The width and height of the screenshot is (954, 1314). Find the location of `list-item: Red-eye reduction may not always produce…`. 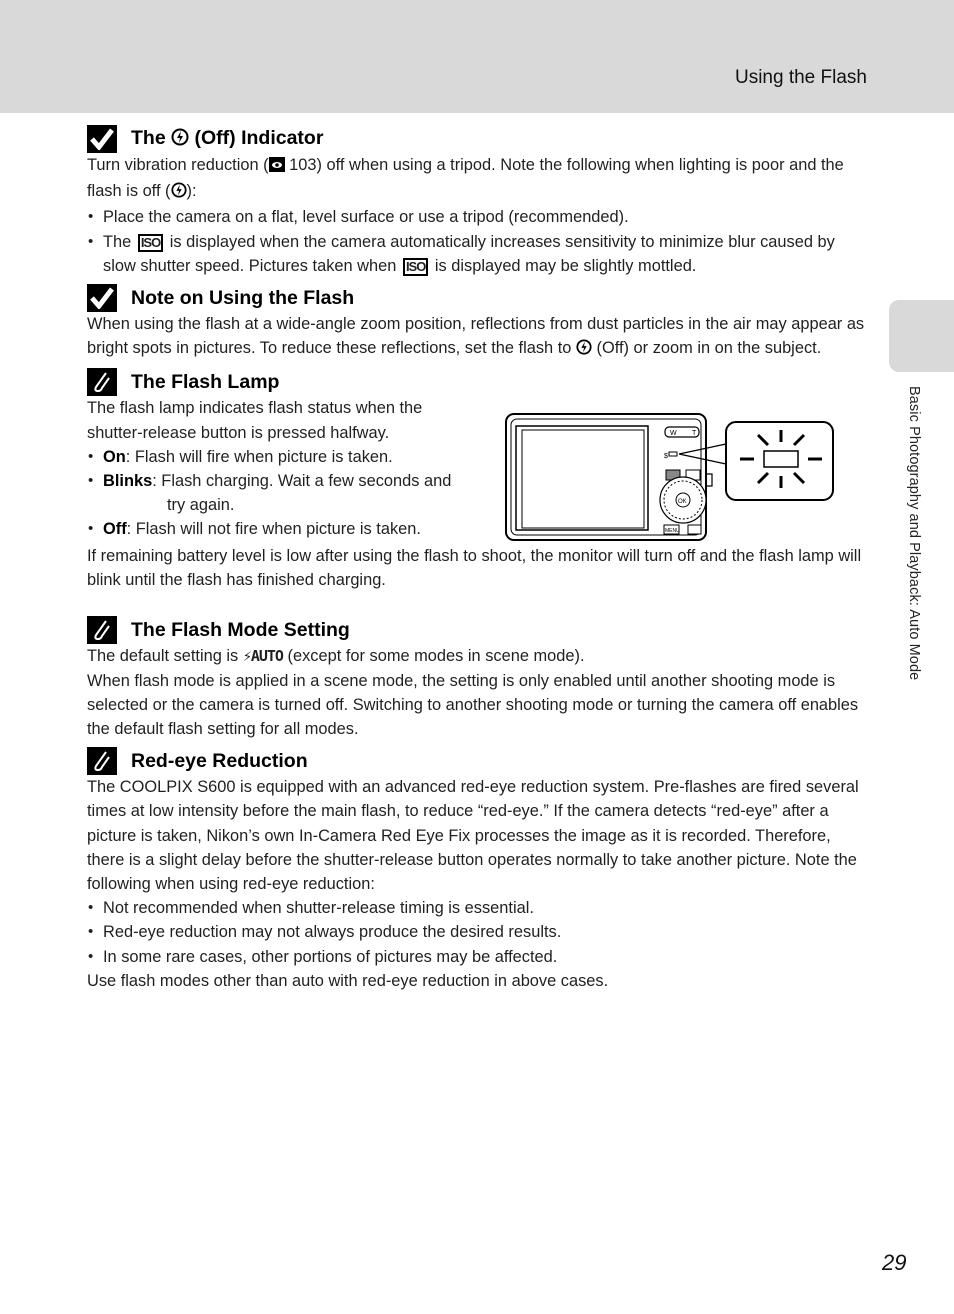

list-item: Red-eye reduction may not always produce… is located at coordinates (477, 932).